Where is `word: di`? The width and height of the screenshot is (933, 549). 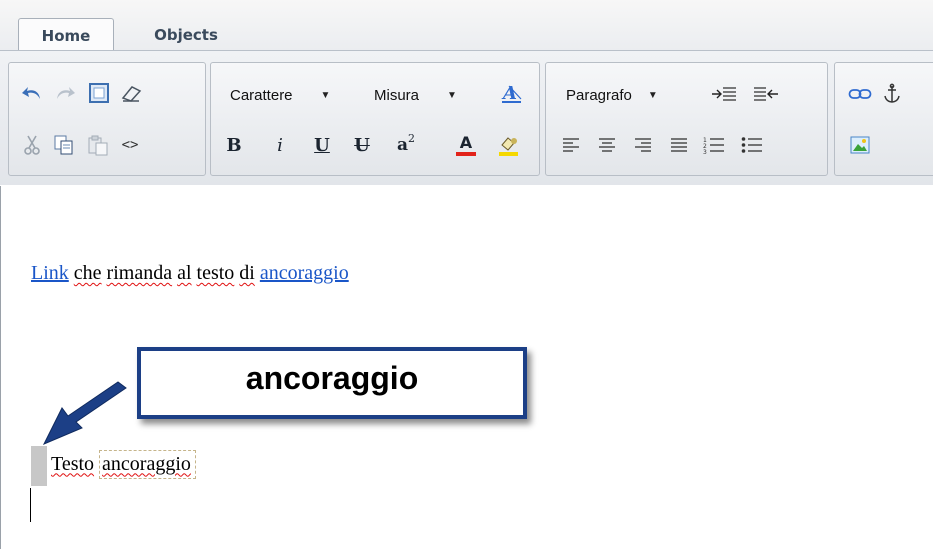
word: di is located at coordinates (247, 273).